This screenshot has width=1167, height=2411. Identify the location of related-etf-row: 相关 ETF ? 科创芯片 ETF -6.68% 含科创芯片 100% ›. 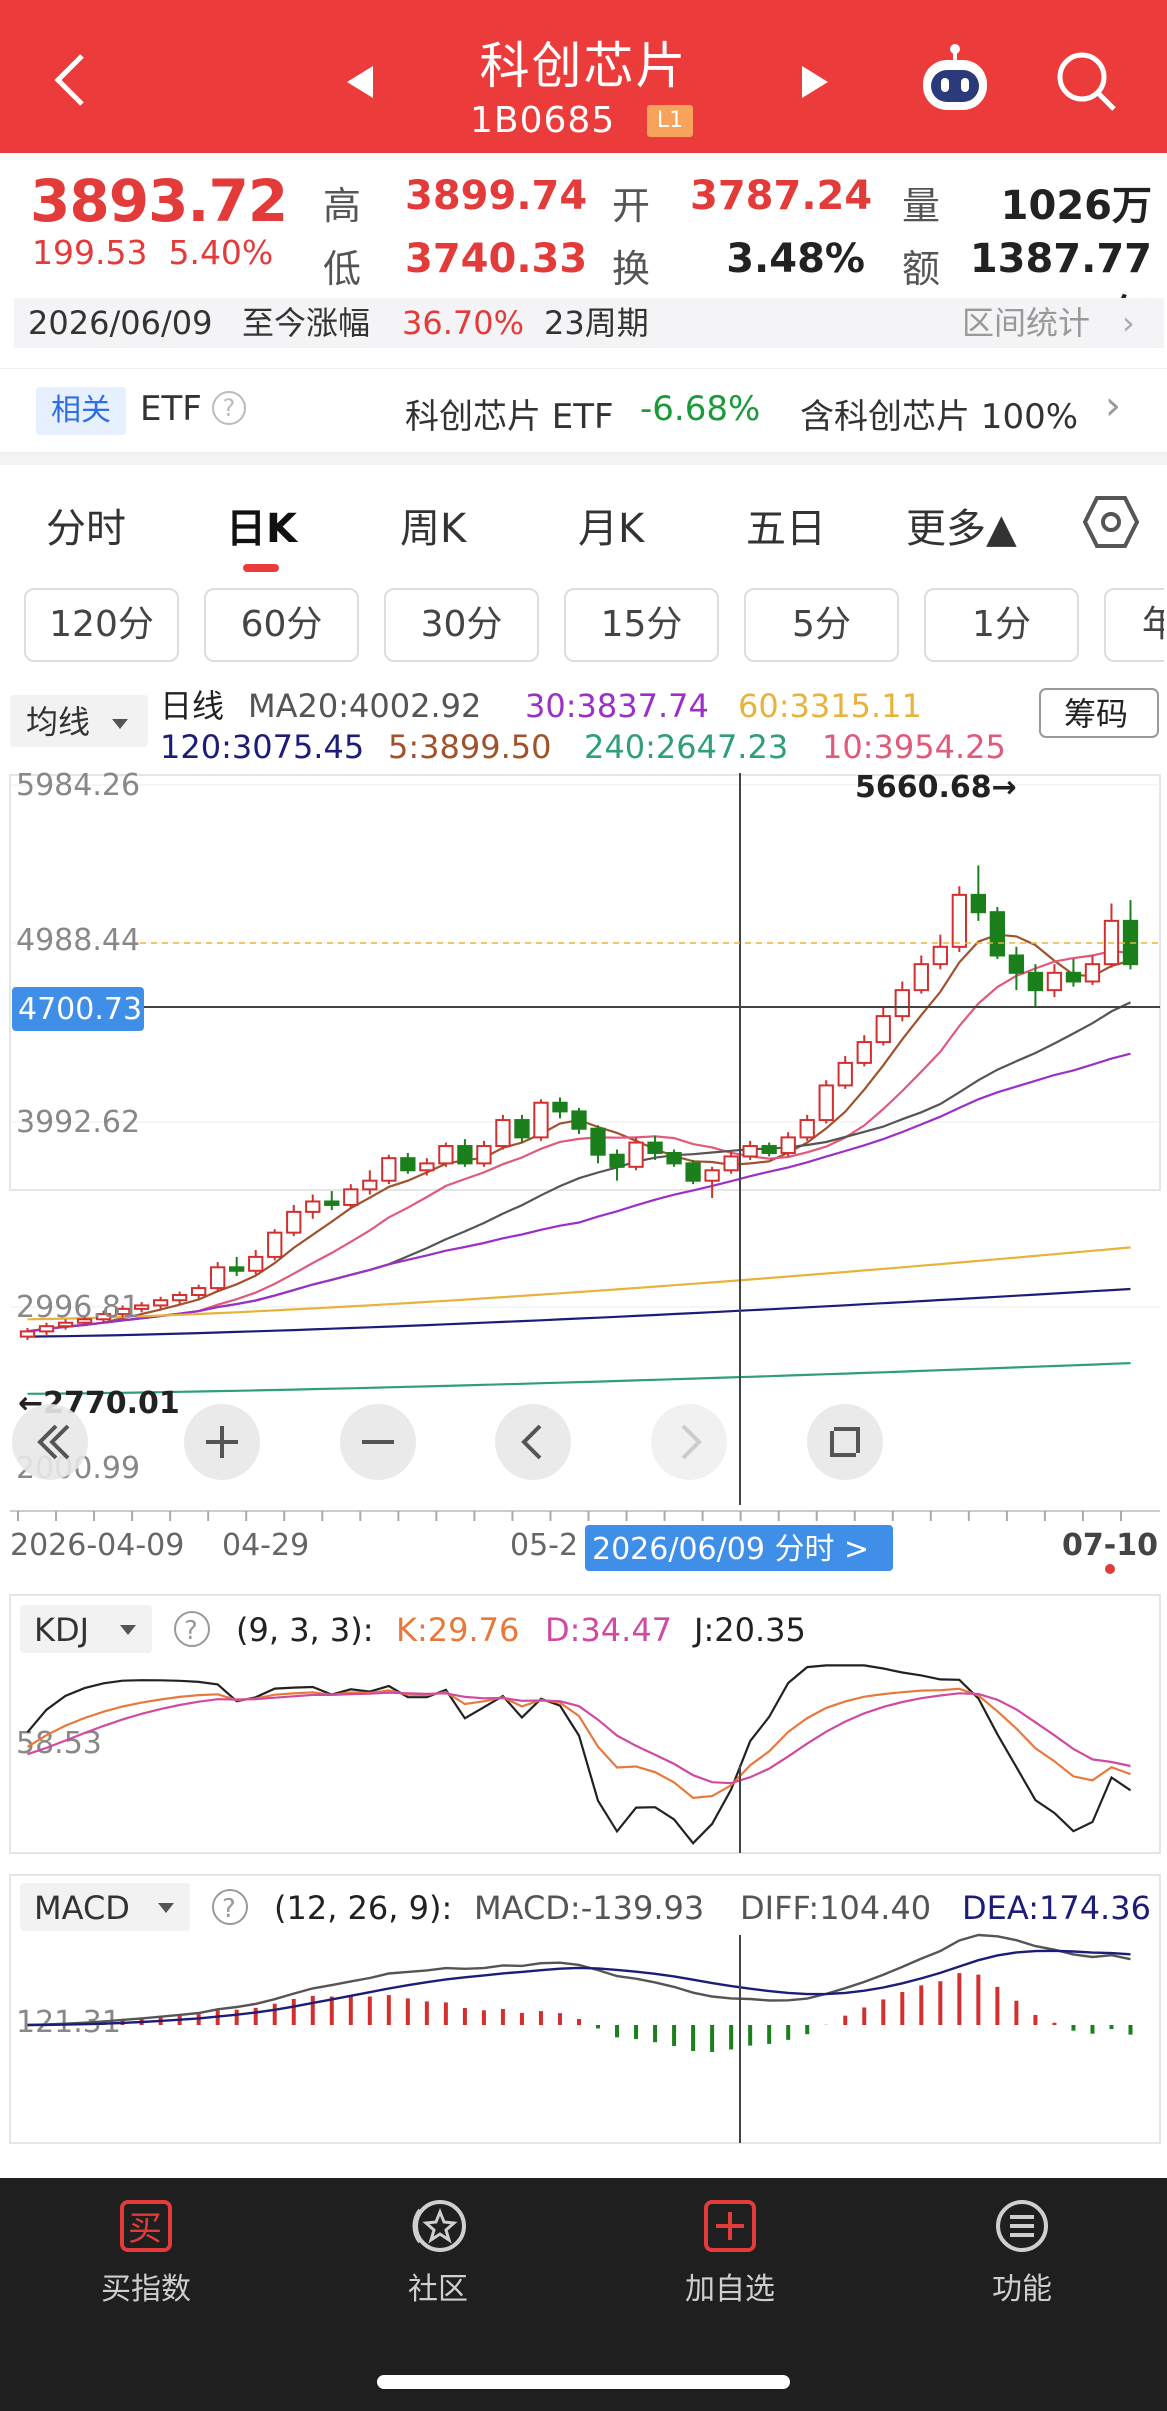
(583, 410).